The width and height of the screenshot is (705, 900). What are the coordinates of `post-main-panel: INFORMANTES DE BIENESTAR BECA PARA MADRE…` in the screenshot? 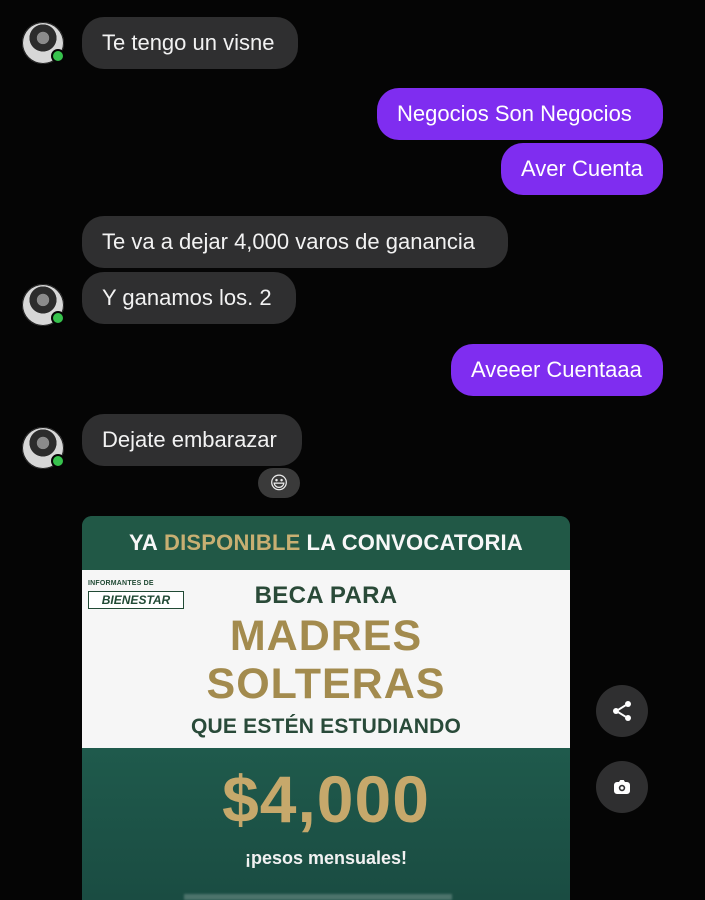 It's located at (326, 659).